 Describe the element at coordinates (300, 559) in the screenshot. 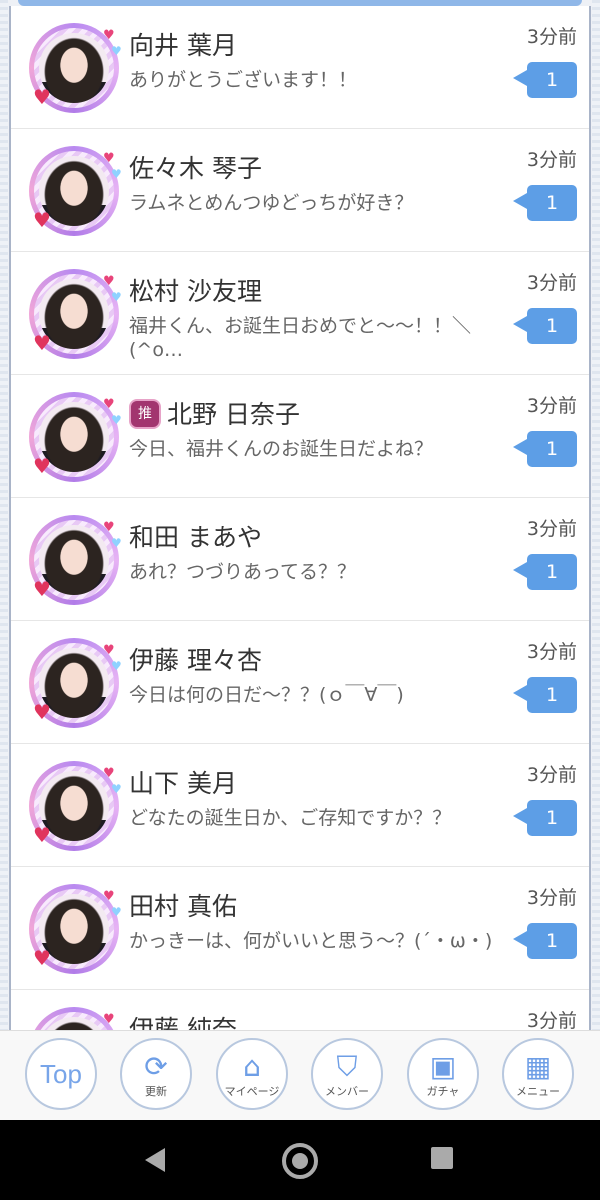

I see `chat-row: ♥ ♥ ♥ 和田 まあや あれ？つづりあってる？？ 3分前 1` at that location.